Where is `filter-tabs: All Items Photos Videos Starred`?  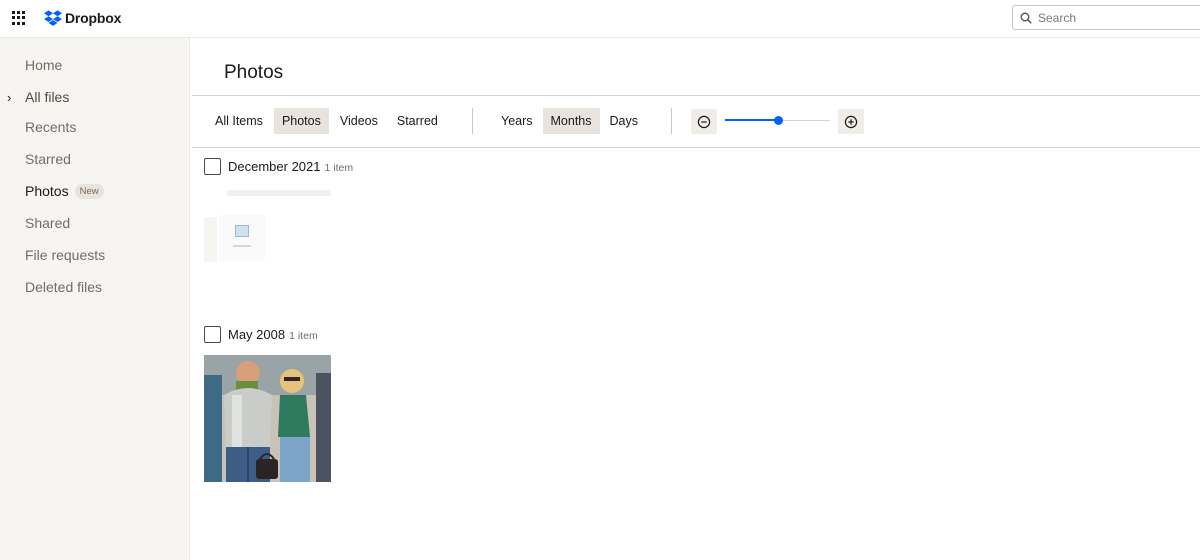
filter-tabs: All Items Photos Videos Starred is located at coordinates (326, 121).